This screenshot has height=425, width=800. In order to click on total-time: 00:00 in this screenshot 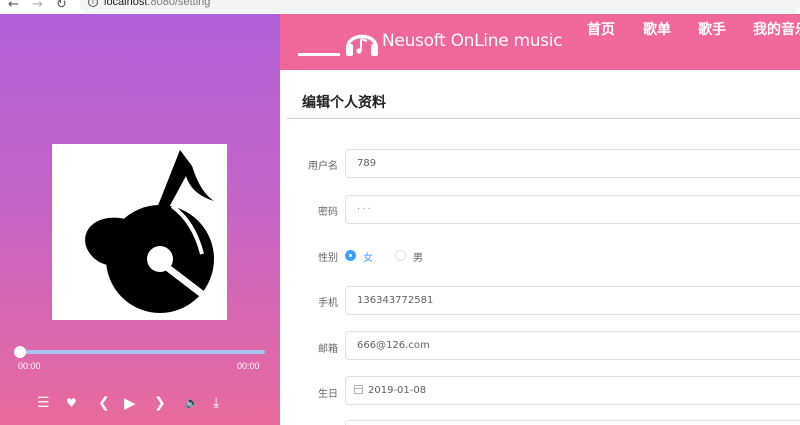, I will do `click(248, 366)`.